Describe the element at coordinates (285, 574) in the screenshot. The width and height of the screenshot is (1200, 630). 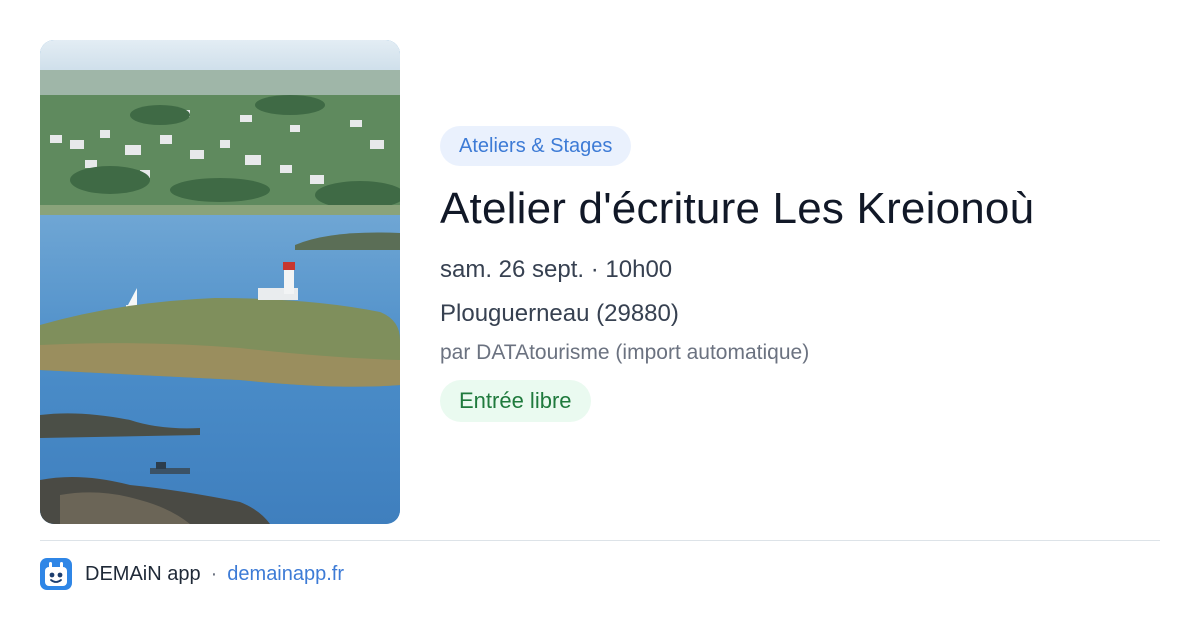
I see `app-domain-link: demainapp.fr` at that location.